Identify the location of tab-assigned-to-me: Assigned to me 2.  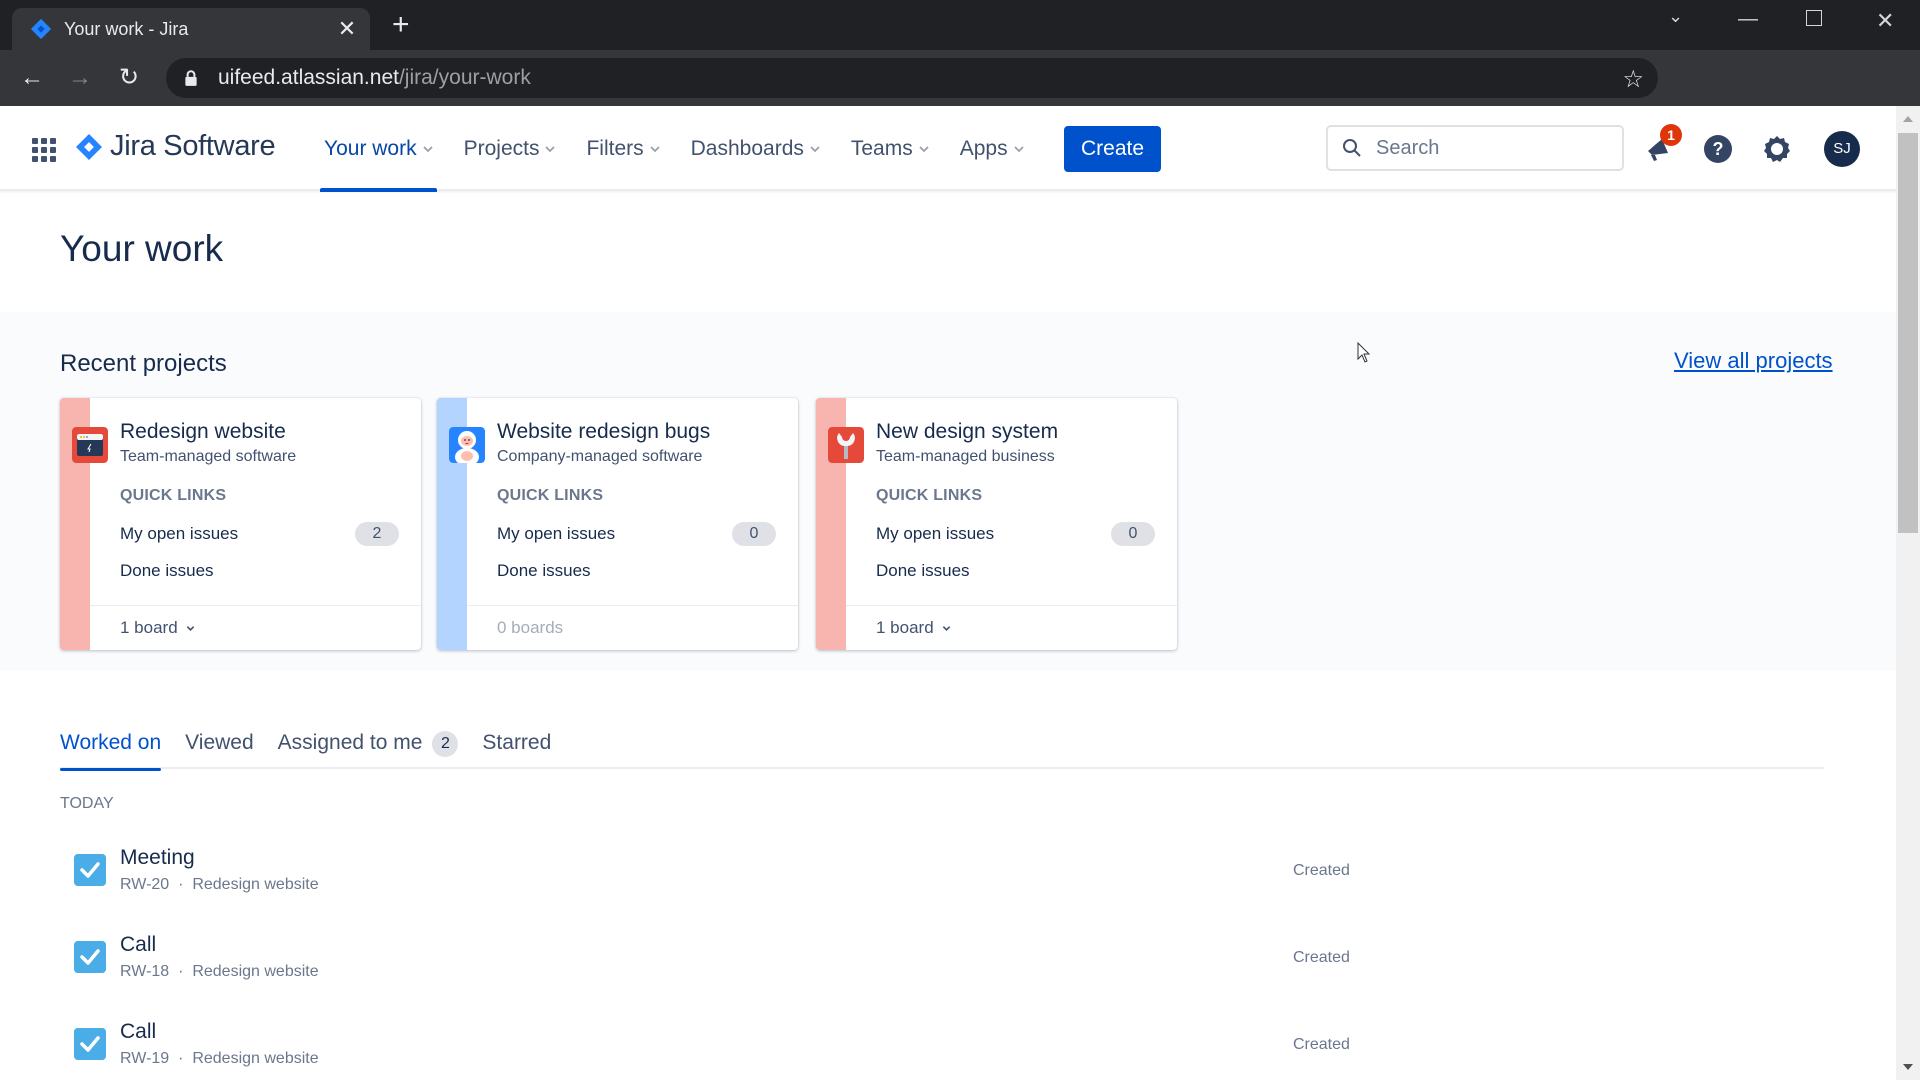
(368, 747).